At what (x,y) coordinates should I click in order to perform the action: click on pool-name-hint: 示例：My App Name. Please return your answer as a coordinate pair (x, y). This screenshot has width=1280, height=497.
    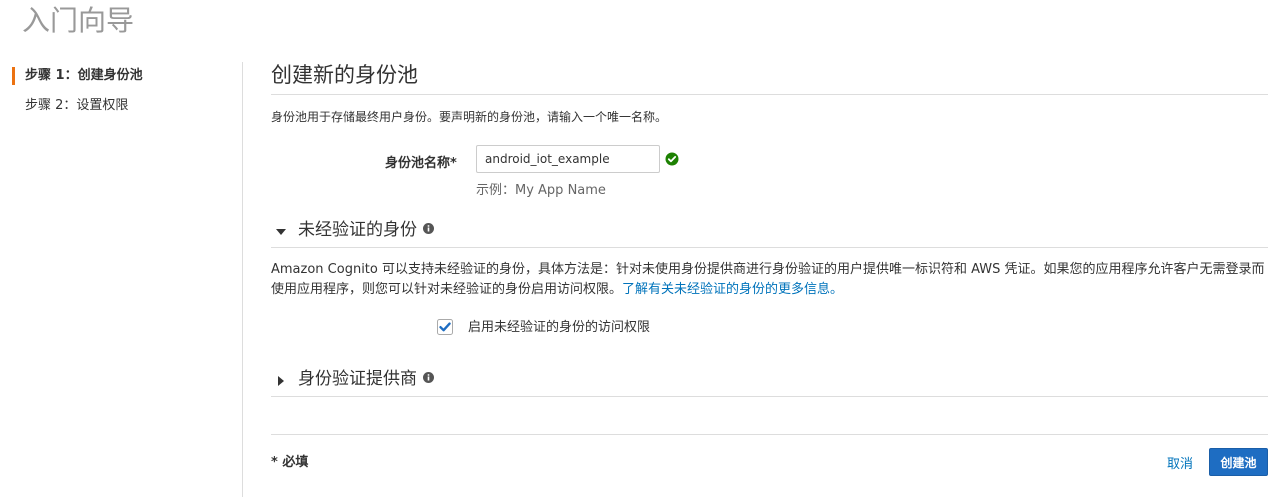
    Looking at the image, I should click on (541, 190).